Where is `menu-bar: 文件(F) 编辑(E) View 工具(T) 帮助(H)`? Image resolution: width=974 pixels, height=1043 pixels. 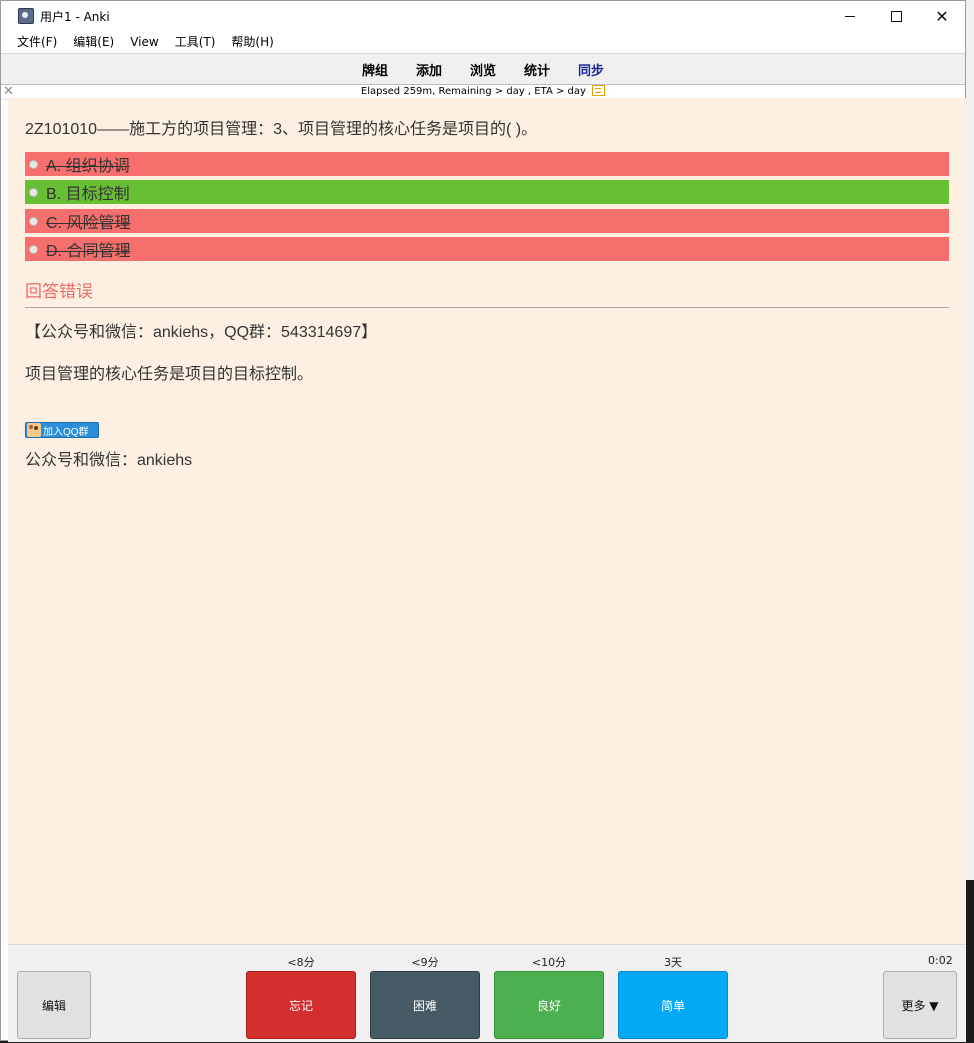 menu-bar: 文件(F) 编辑(E) View 工具(T) 帮助(H) is located at coordinates (483, 42).